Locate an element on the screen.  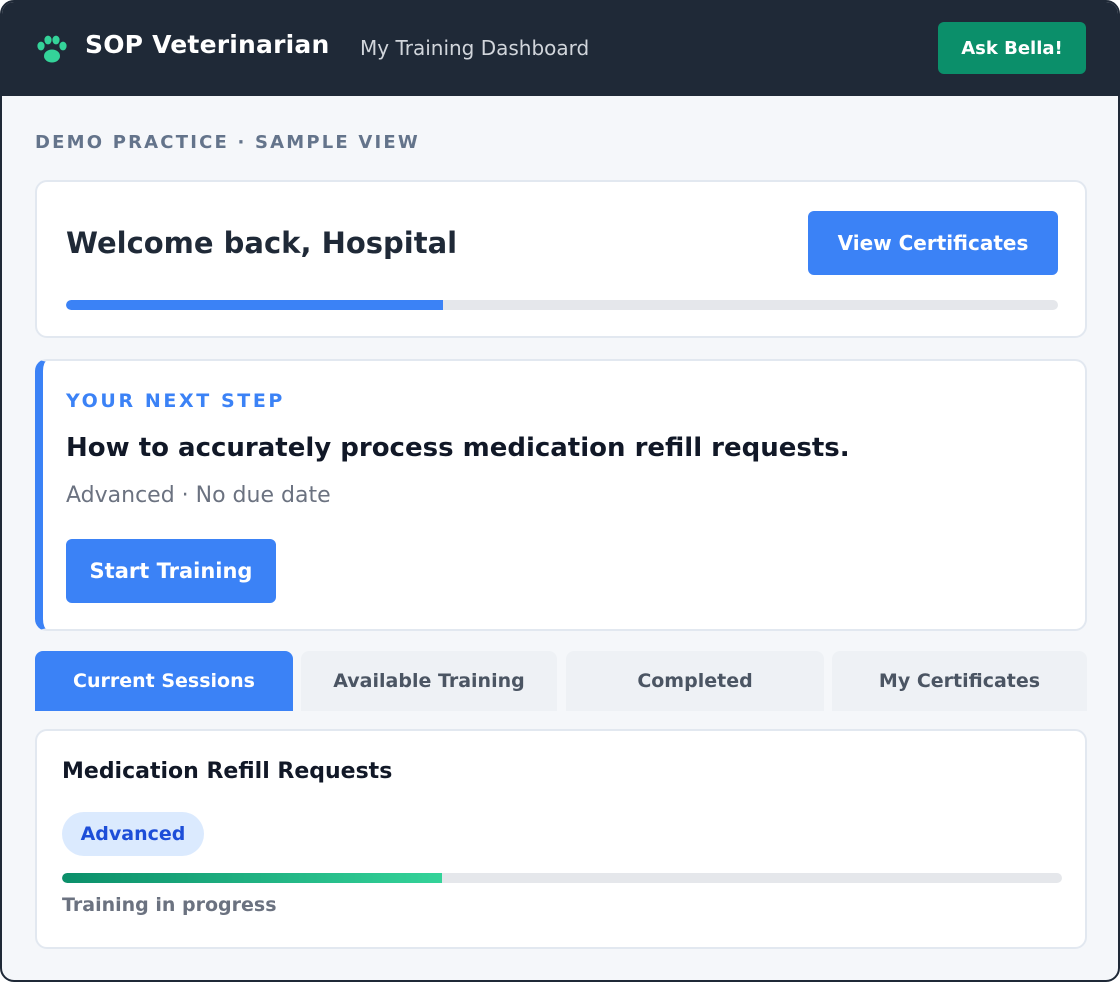
session-title: Medication Refill Requests is located at coordinates (227, 771).